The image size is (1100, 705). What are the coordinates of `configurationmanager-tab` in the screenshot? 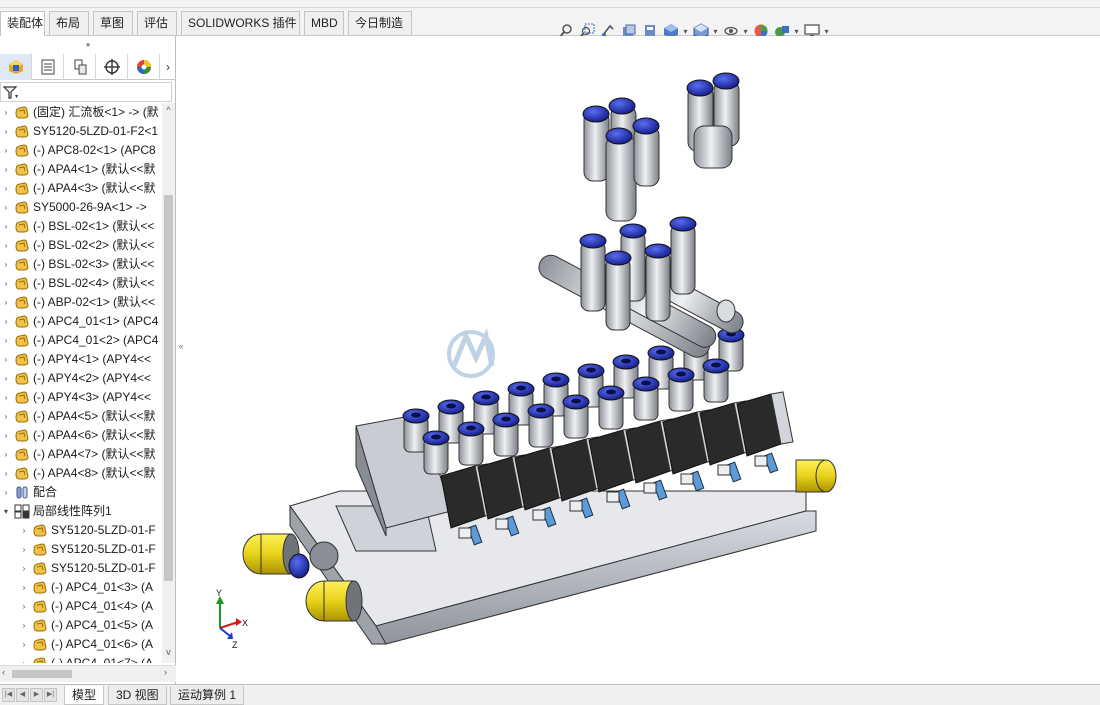 It's located at (80, 67).